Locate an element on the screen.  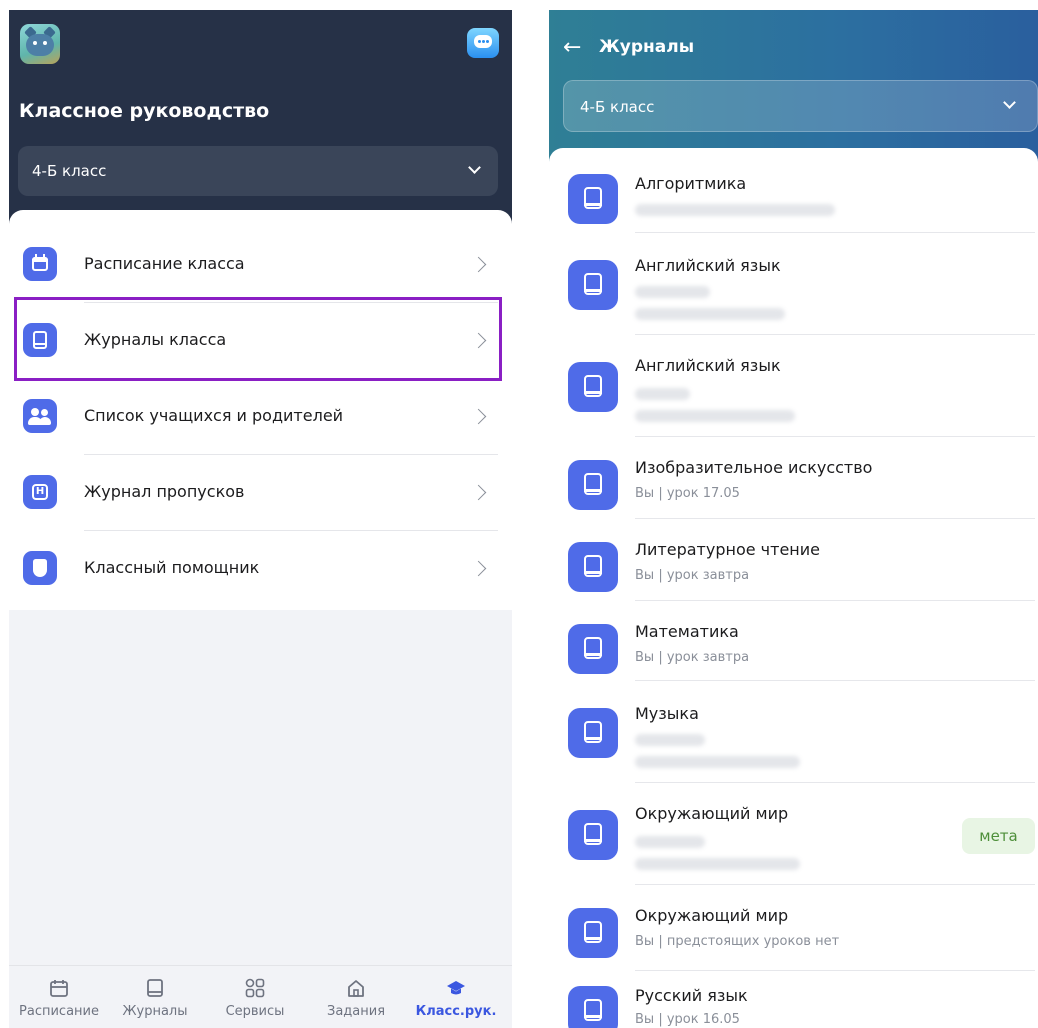
menu-item-label: Классный помощник is located at coordinates (172, 567).